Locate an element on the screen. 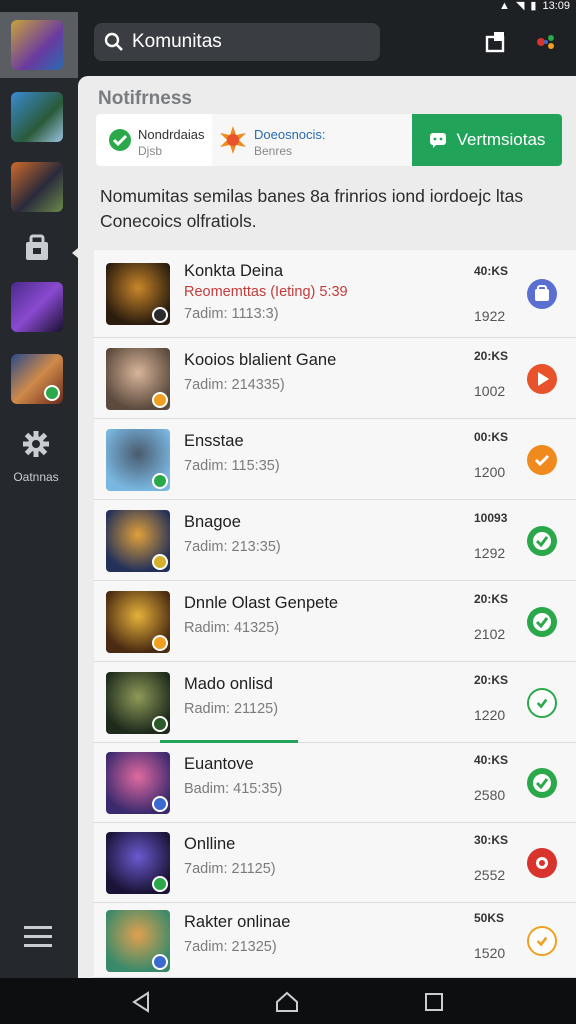 The height and width of the screenshot is (1024, 576). share-icon is located at coordinates (496, 42).